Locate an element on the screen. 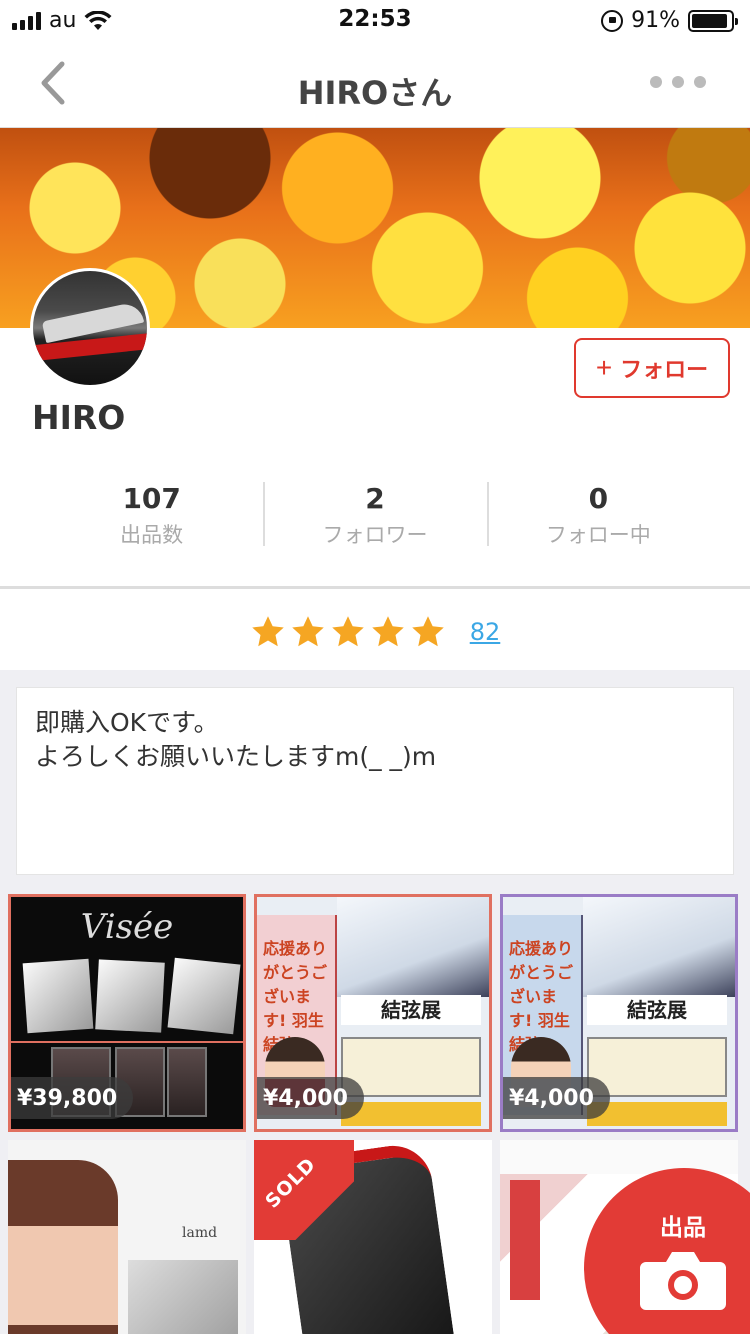 The width and height of the screenshot is (750, 1334). battery-fill is located at coordinates (709, 20).